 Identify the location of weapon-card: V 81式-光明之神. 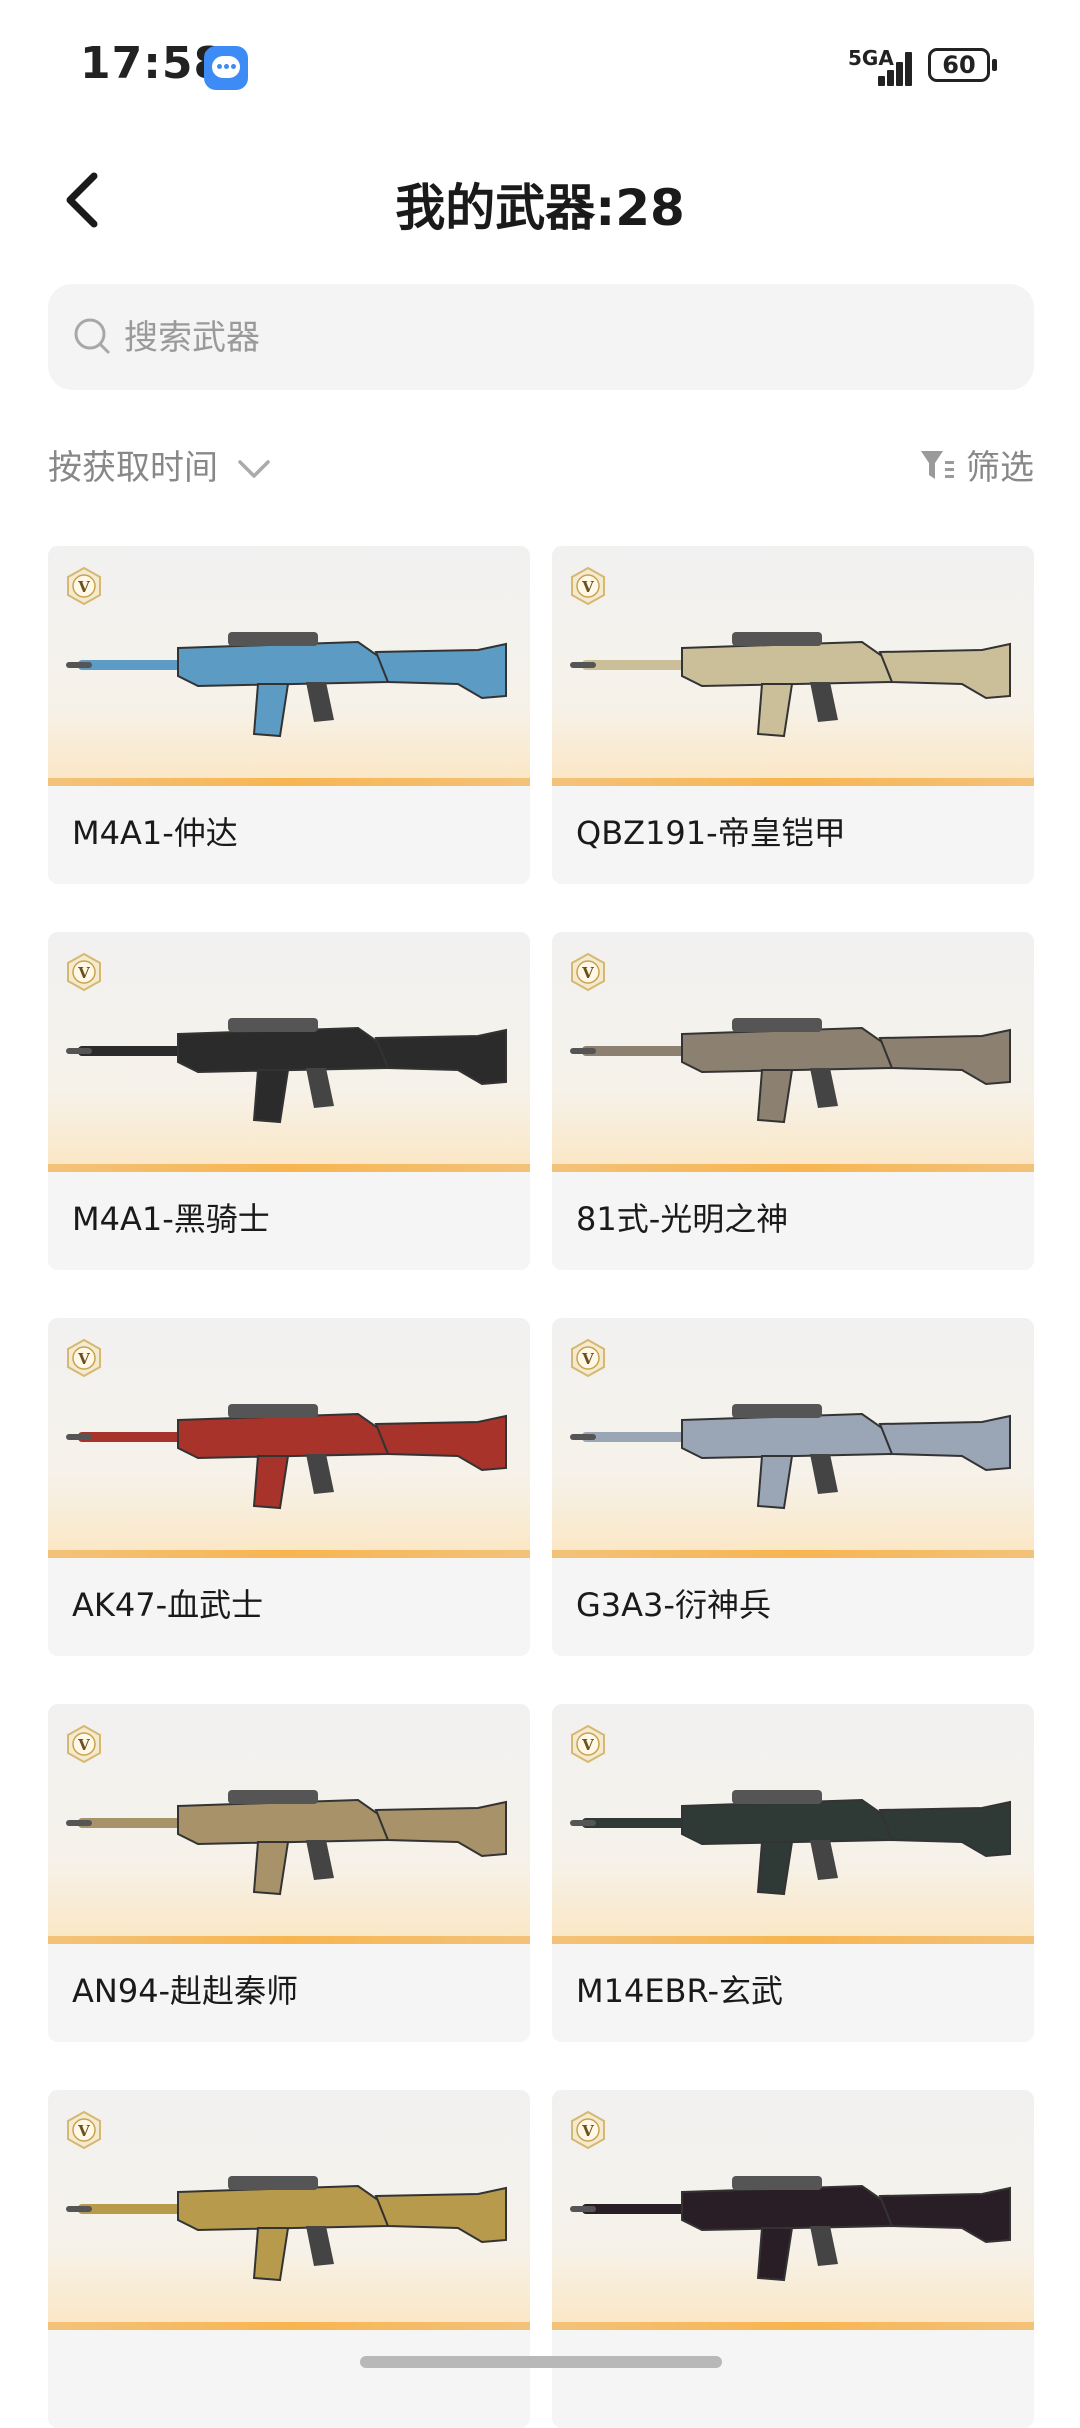
(793, 1101).